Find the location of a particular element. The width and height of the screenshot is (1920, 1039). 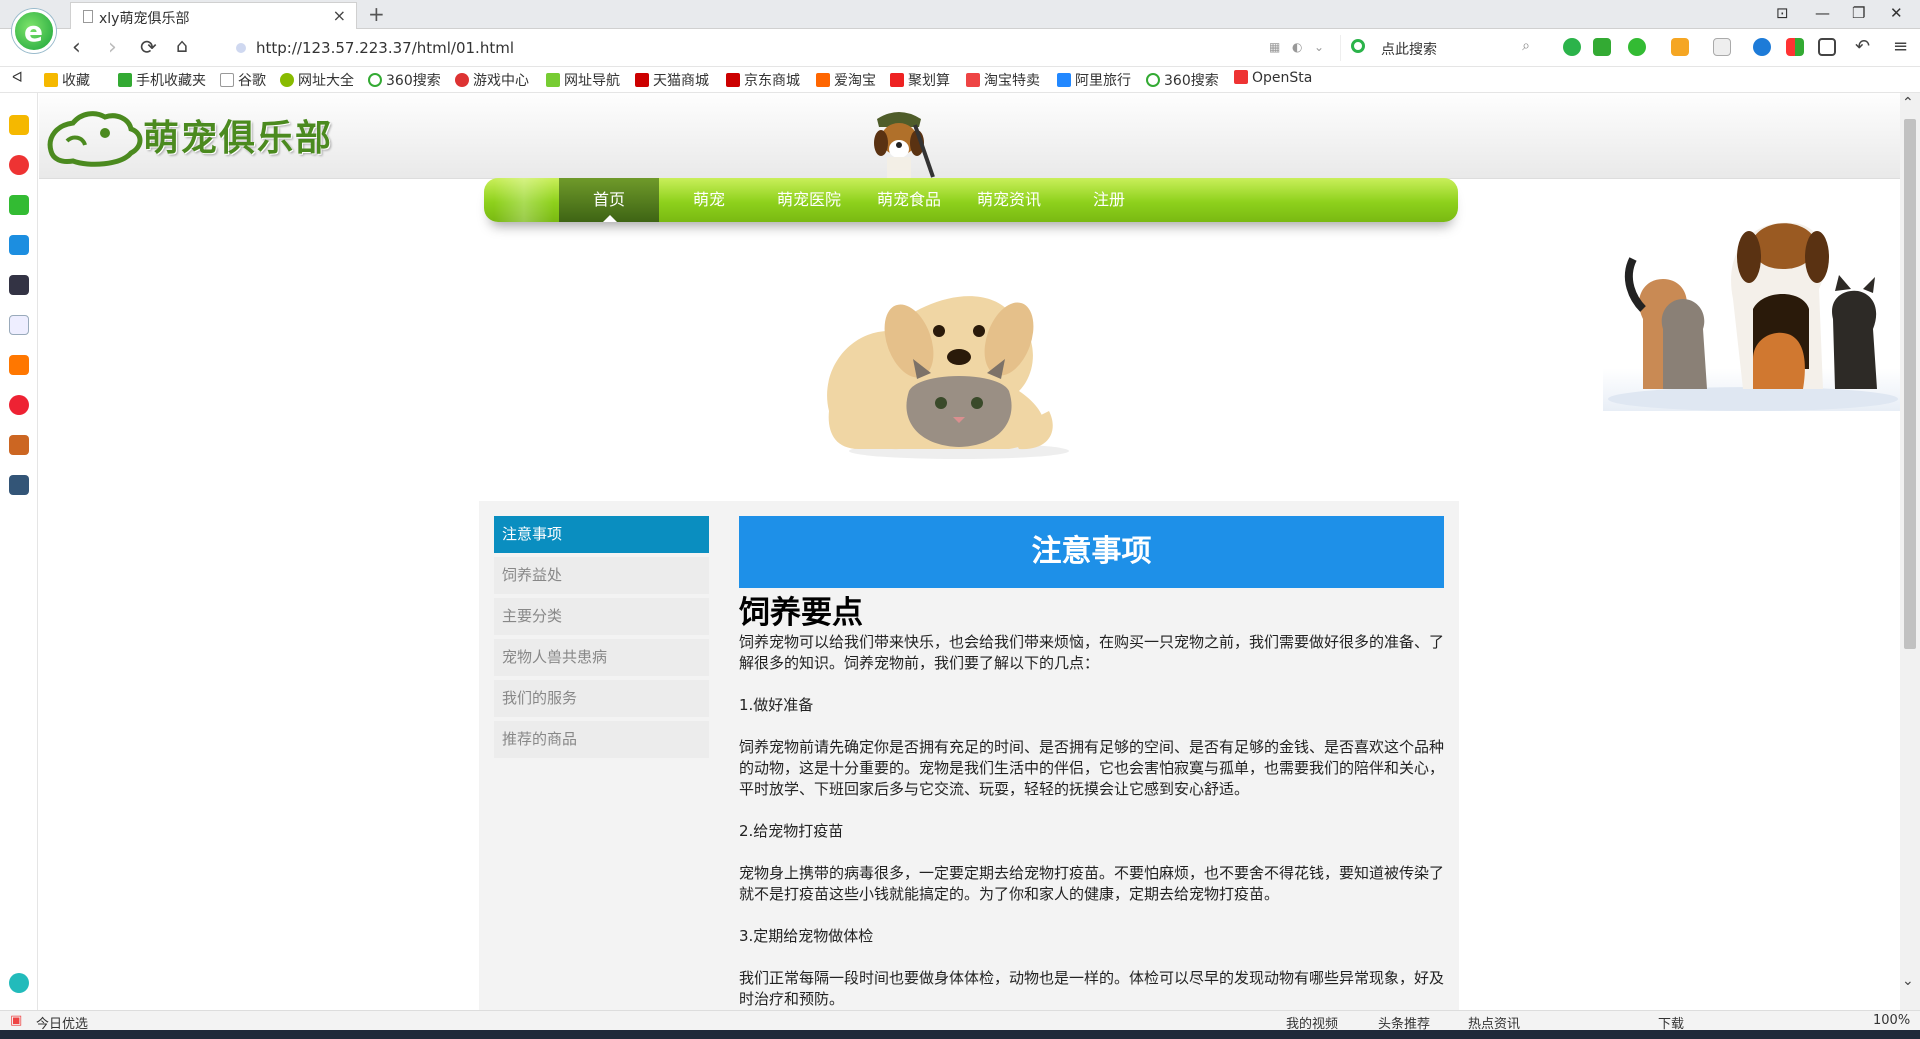

article-heading: 饲养要点 is located at coordinates (801, 613).